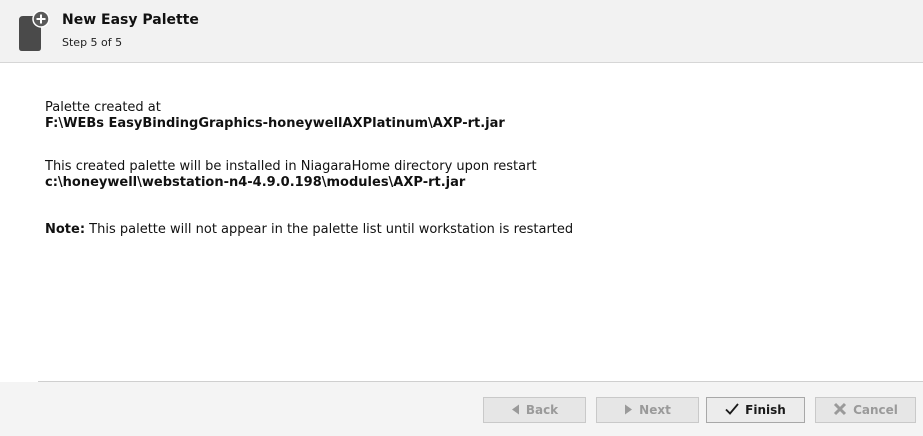  What do you see at coordinates (65, 229) in the screenshot?
I see `note-label: Note:` at bounding box center [65, 229].